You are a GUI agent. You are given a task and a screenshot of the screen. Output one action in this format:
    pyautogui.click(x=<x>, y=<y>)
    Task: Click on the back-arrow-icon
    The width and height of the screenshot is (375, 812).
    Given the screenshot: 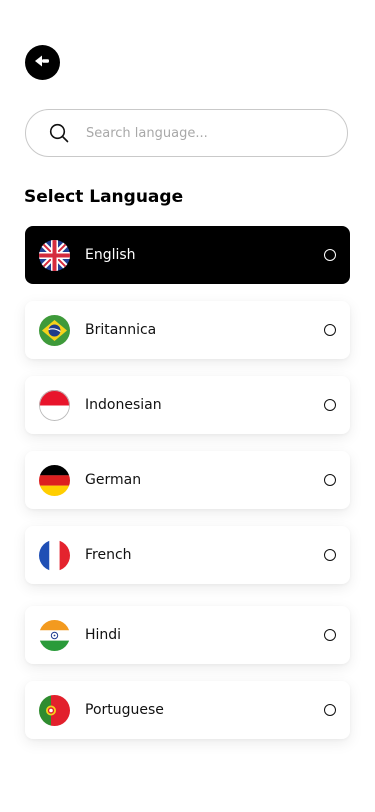 What is the action you would take?
    pyautogui.click(x=43, y=62)
    